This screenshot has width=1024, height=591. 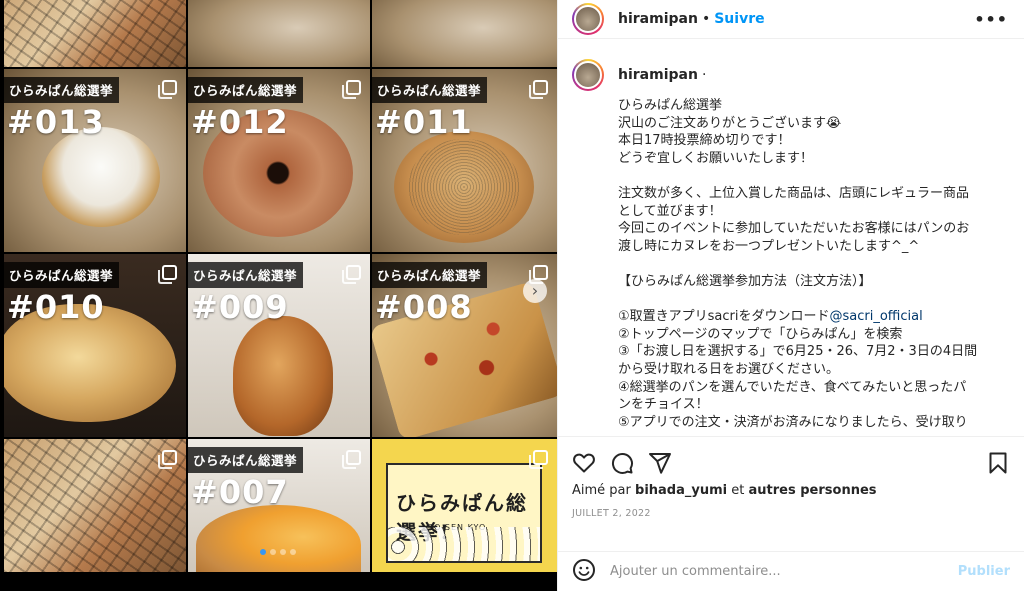 What do you see at coordinates (95, 33) in the screenshot?
I see `grid-cell-mosaic-top` at bounding box center [95, 33].